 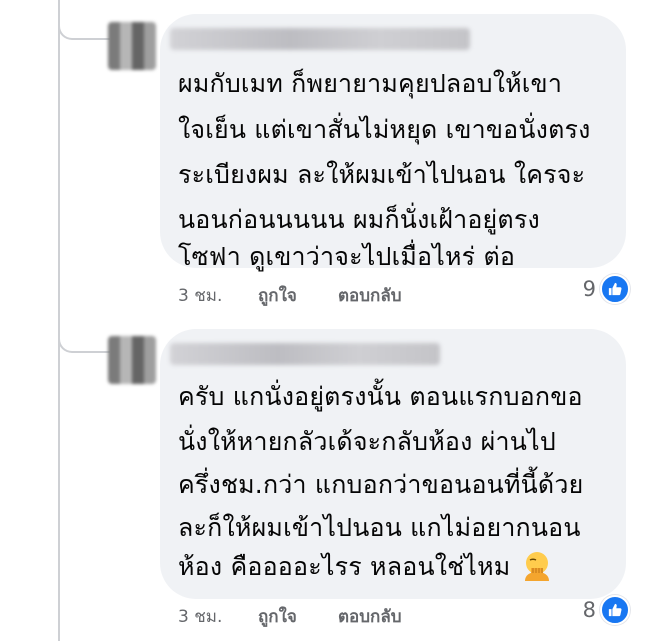 I want to click on comment-text: ห้อง คืออออะไรร หลอนใช่ไหม, so click(x=344, y=566).